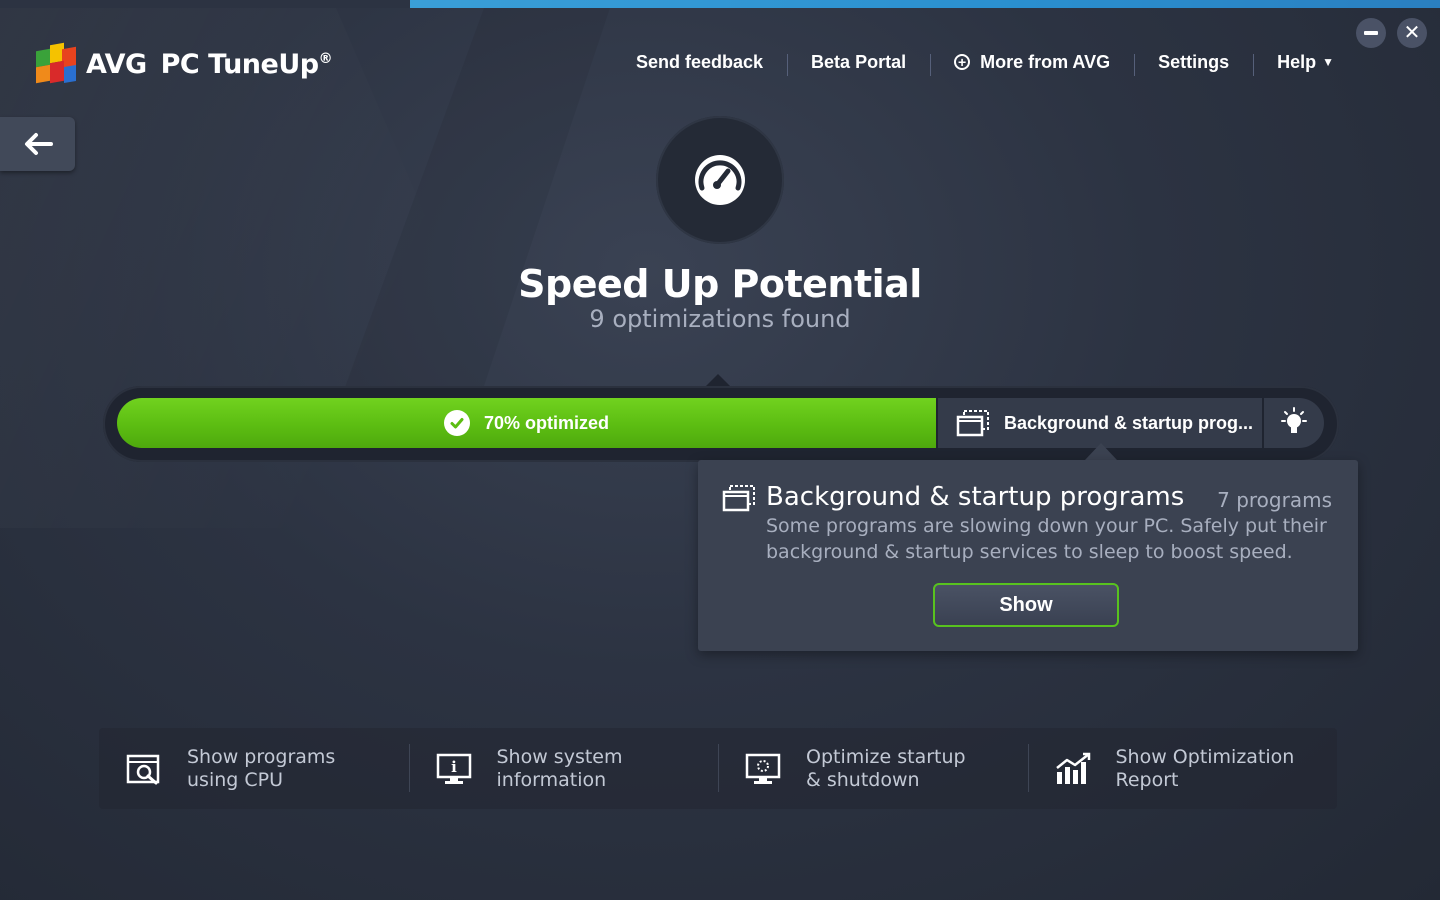 This screenshot has height=900, width=1440. I want to click on help-menu: Help ▼, so click(1305, 63).